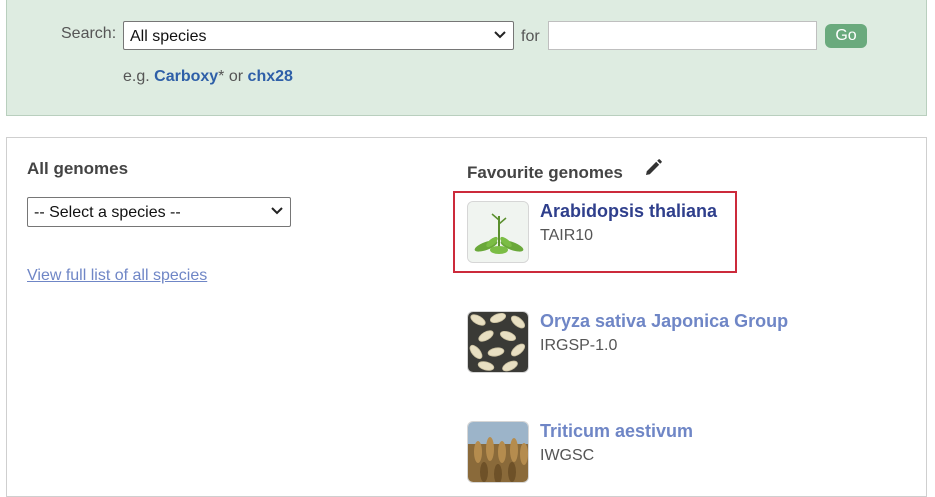 Image resolution: width=935 pixels, height=497 pixels. I want to click on species-dropdown: -- Select a species --, so click(159, 212).